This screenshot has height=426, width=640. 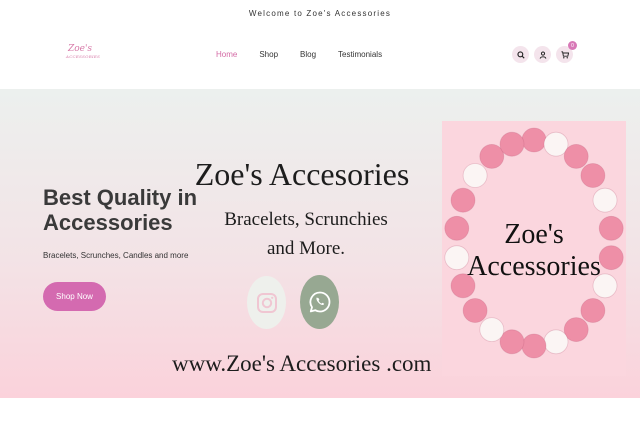 I want to click on instagram-icon, so click(x=266, y=302).